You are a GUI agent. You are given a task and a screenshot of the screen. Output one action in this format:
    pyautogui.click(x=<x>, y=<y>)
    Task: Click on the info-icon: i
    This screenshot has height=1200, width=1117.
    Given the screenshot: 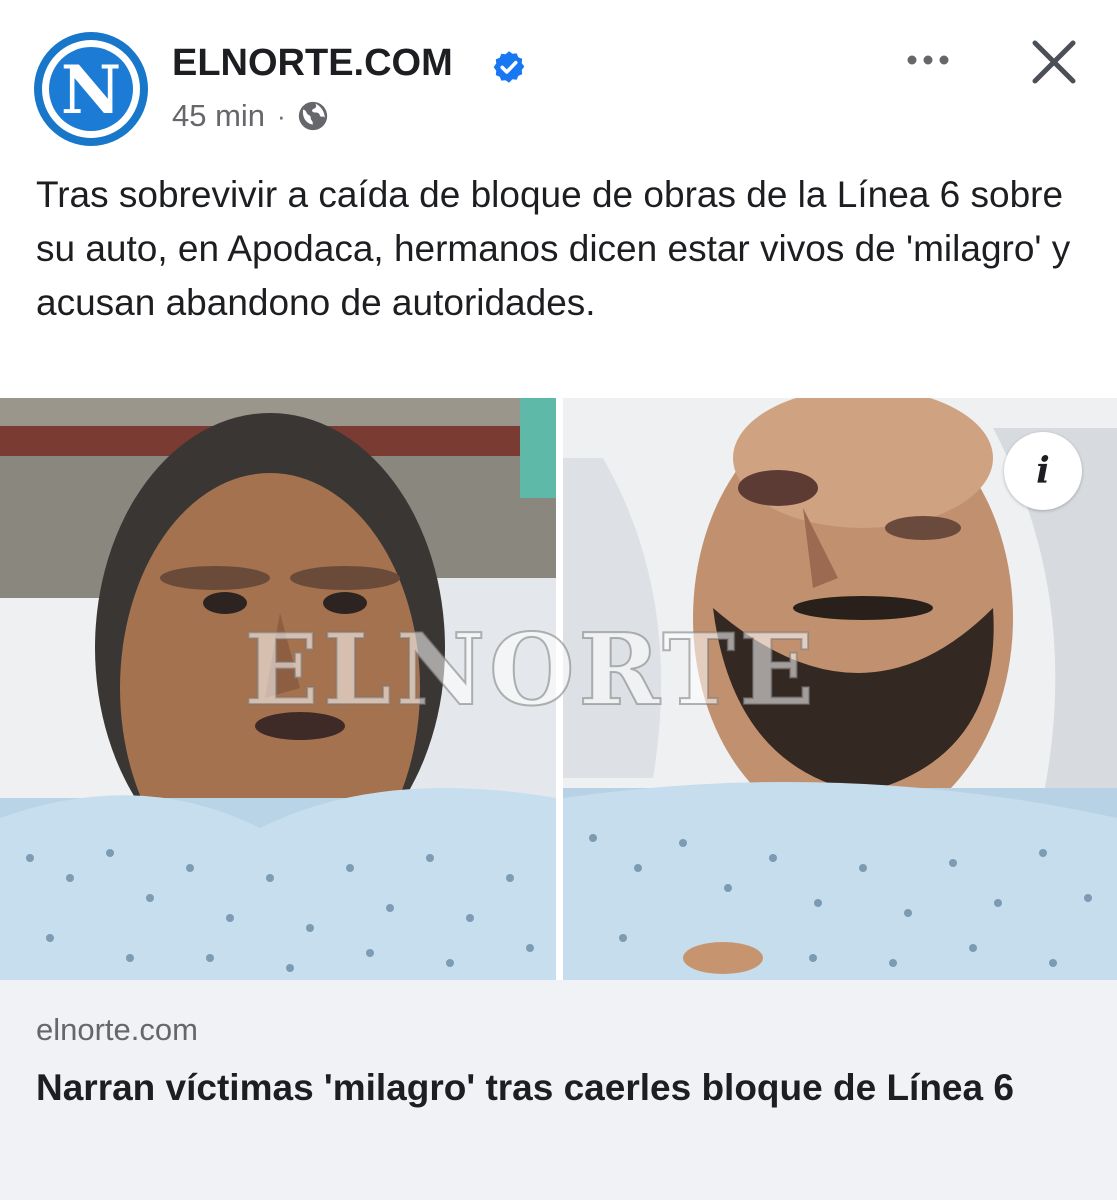 What is the action you would take?
    pyautogui.click(x=1043, y=471)
    